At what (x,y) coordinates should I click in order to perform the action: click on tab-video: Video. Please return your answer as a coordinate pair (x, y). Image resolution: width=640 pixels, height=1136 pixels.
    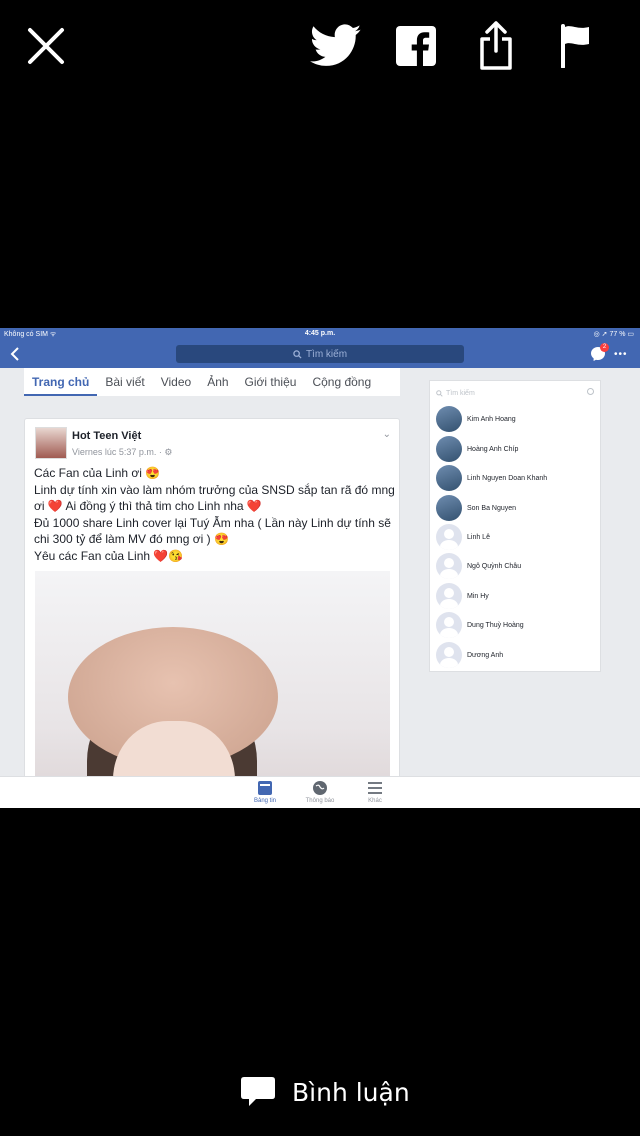
    Looking at the image, I should click on (176, 382).